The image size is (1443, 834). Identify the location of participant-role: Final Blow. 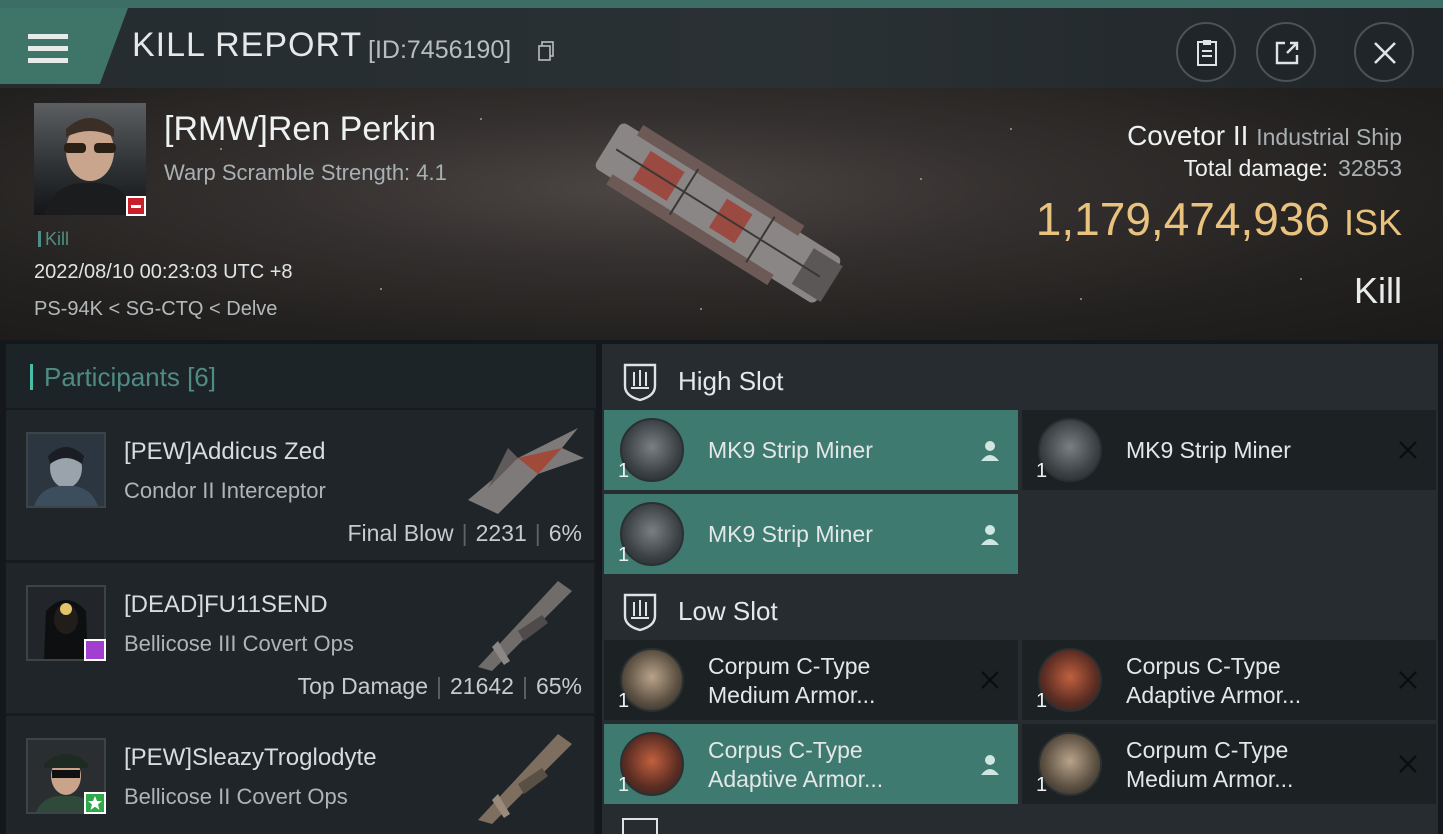
(400, 533).